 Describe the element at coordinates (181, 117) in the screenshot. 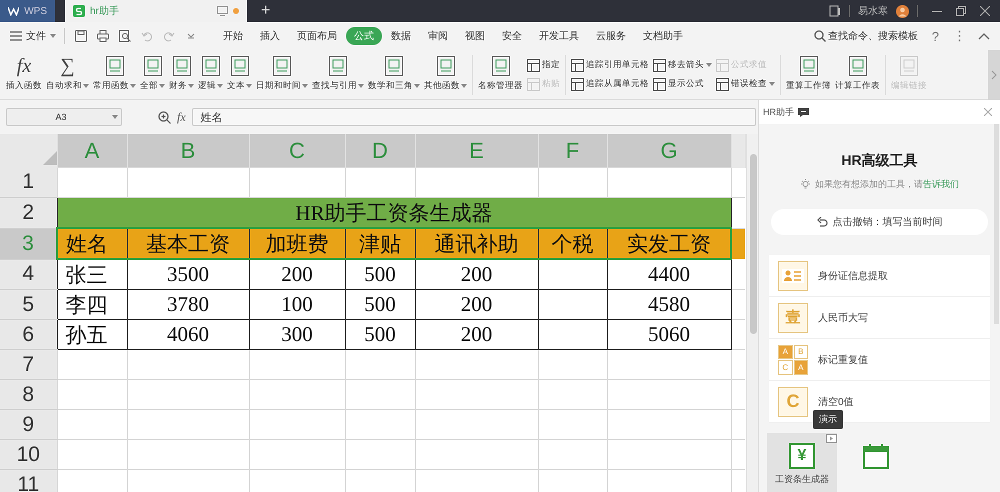

I see `function-glyph: fx` at that location.